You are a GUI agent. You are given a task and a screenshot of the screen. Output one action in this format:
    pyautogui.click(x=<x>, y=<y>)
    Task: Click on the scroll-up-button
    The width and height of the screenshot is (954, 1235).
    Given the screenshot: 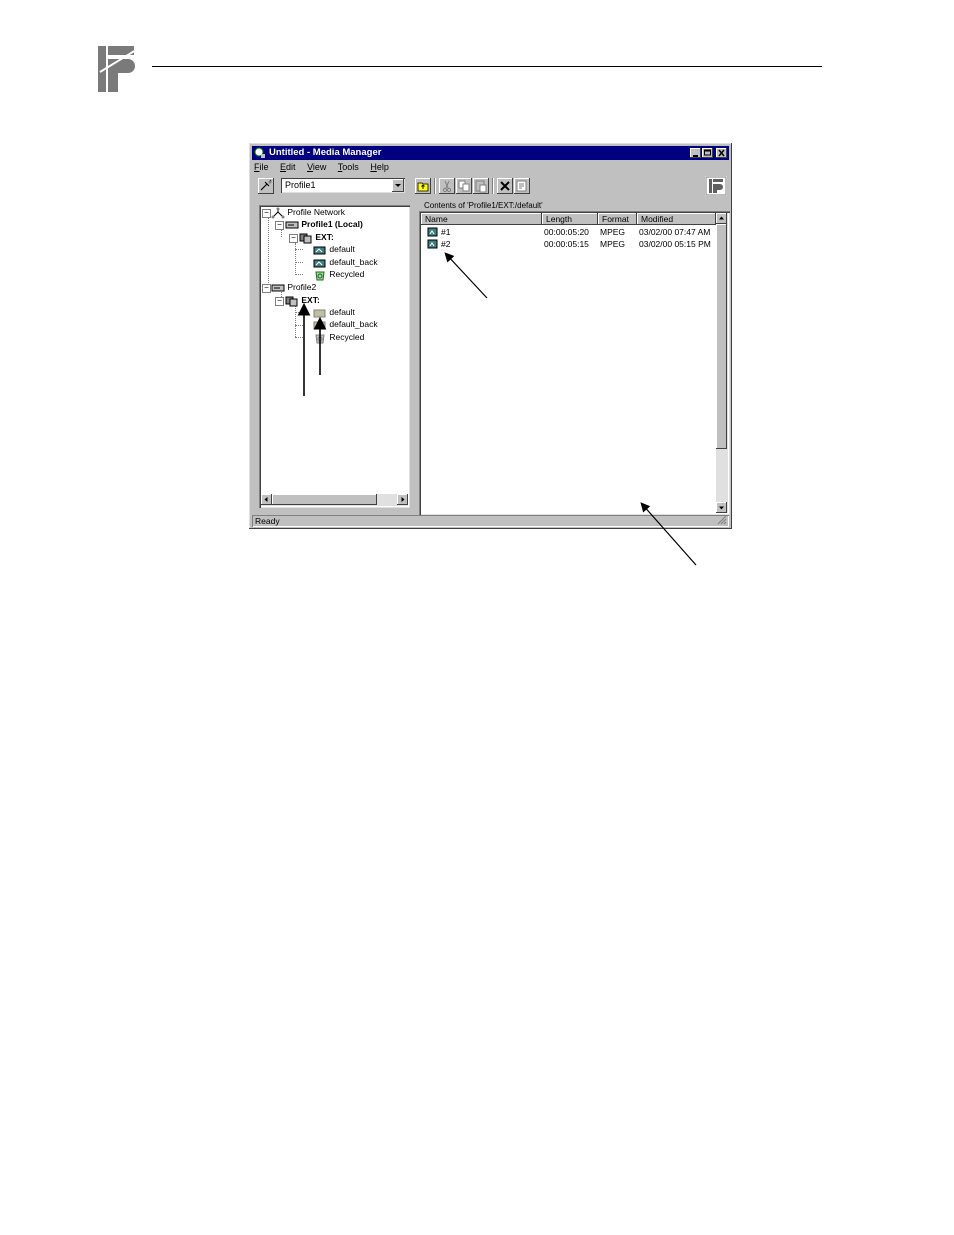 What is the action you would take?
    pyautogui.click(x=721, y=218)
    